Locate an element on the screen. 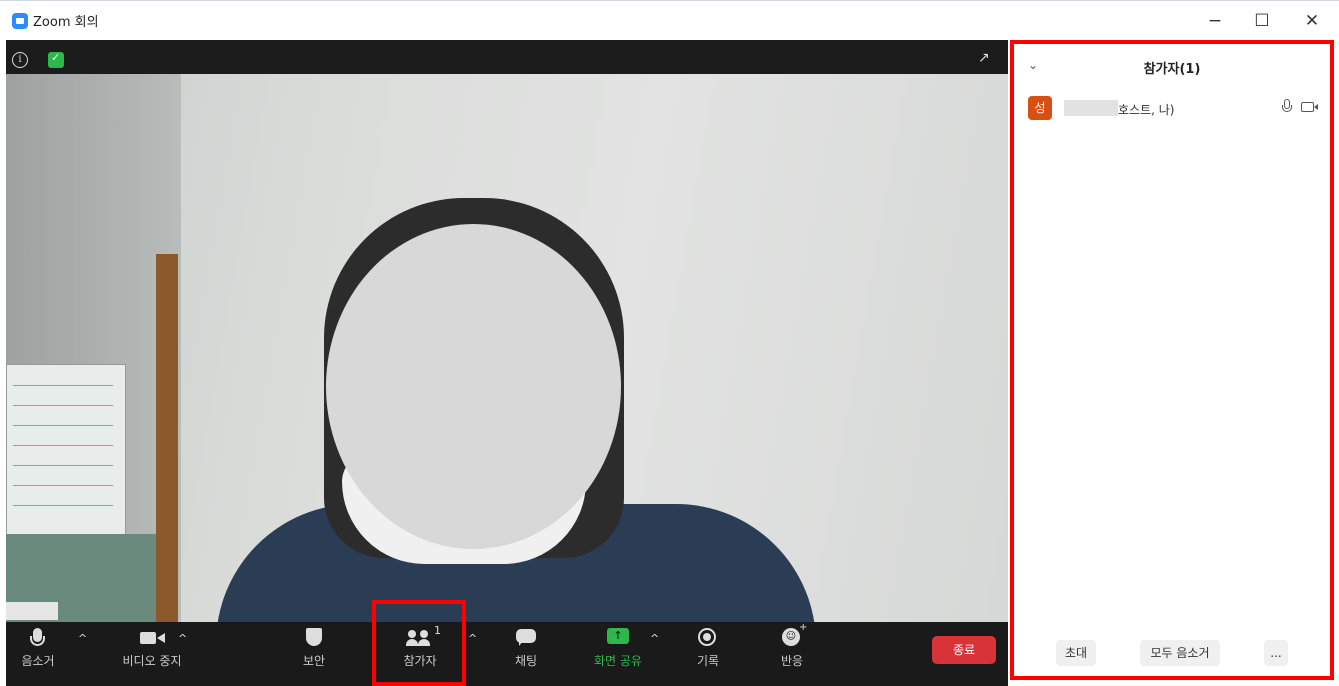 This screenshot has height=686, width=1339. video-camera-icon is located at coordinates (148, 638).